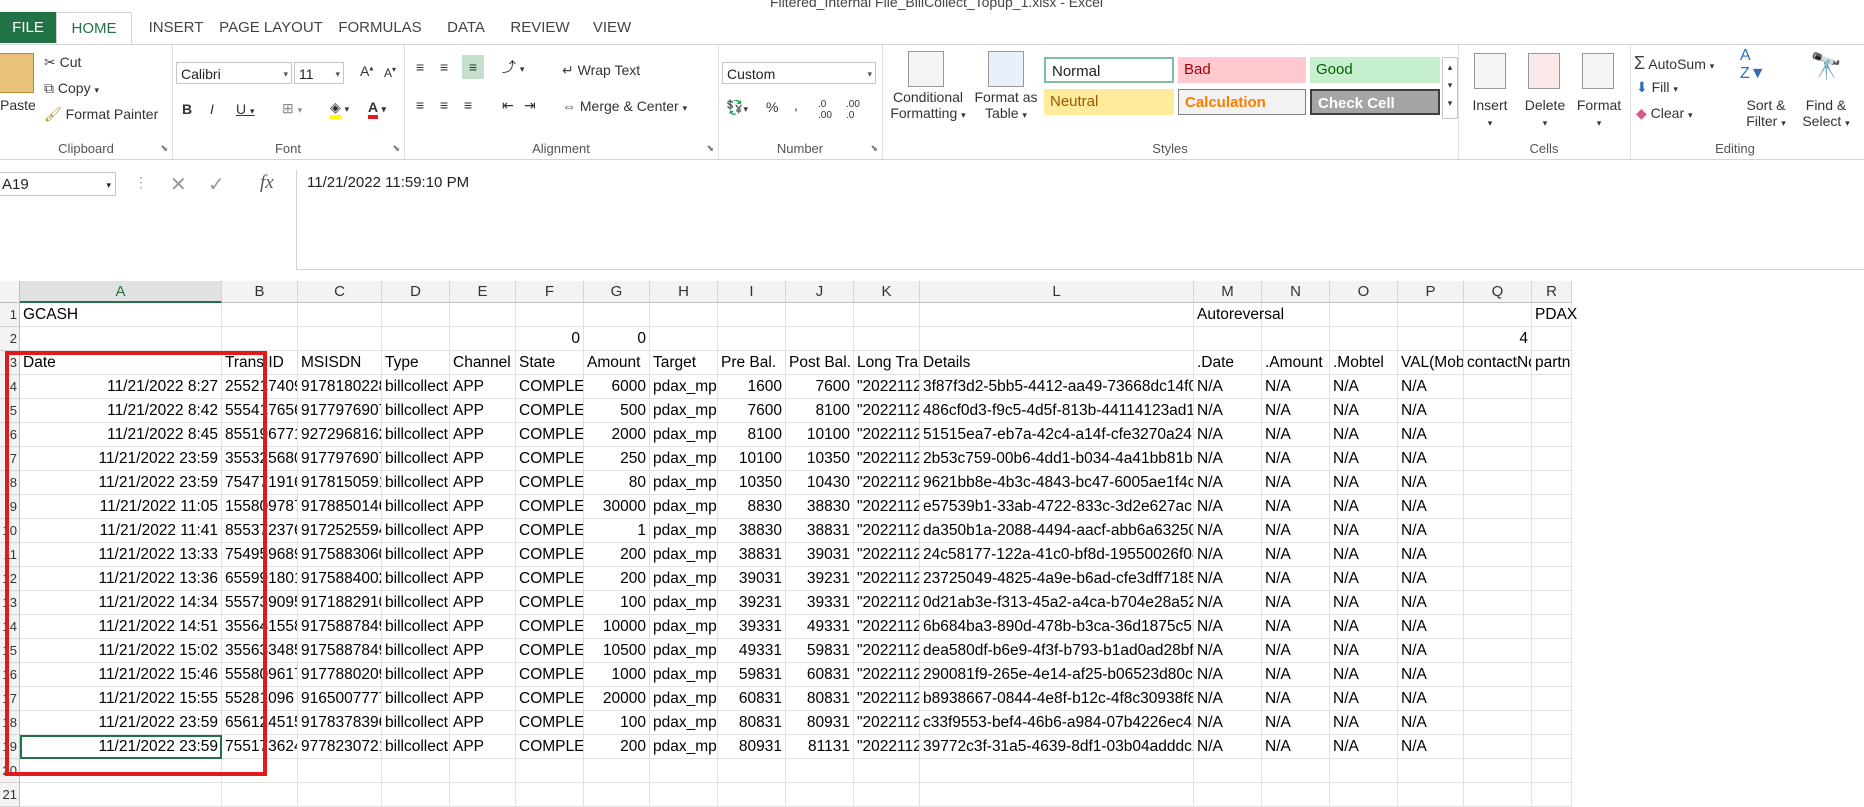 This screenshot has height=807, width=1864. Describe the element at coordinates (1242, 102) in the screenshot. I see `style-calculation: Calculation` at that location.